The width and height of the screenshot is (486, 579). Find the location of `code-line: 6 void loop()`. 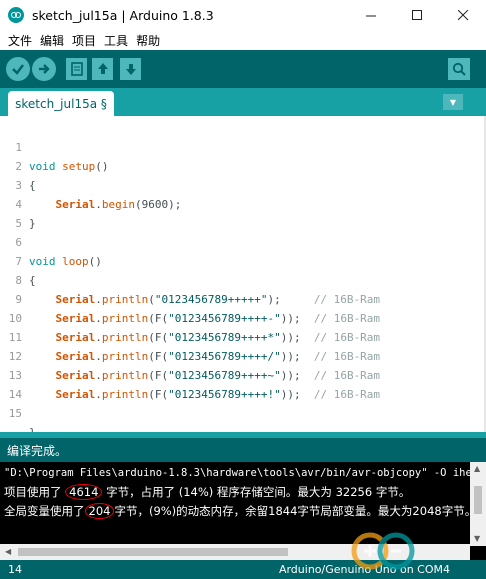

code-line: 6 void loop() is located at coordinates (243, 241).